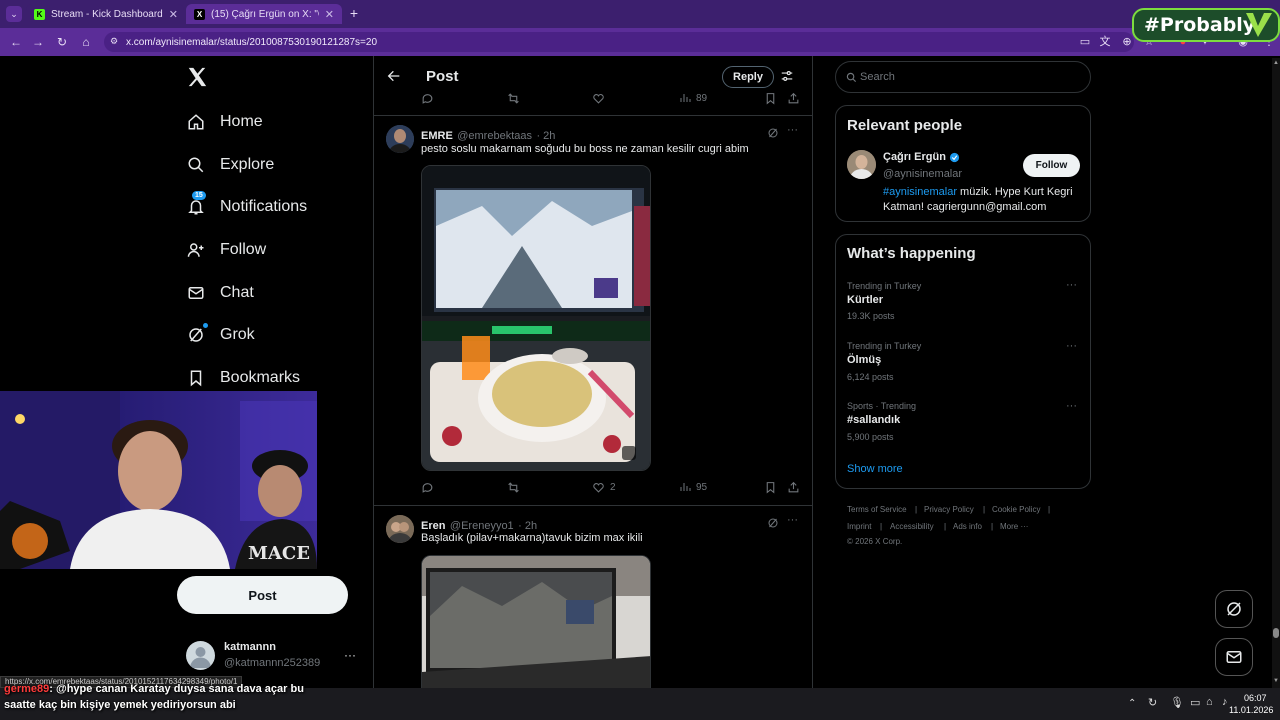 The height and width of the screenshot is (720, 1280). What do you see at coordinates (912, 526) in the screenshot?
I see `footer-accessibility-link: Accessibility` at bounding box center [912, 526].